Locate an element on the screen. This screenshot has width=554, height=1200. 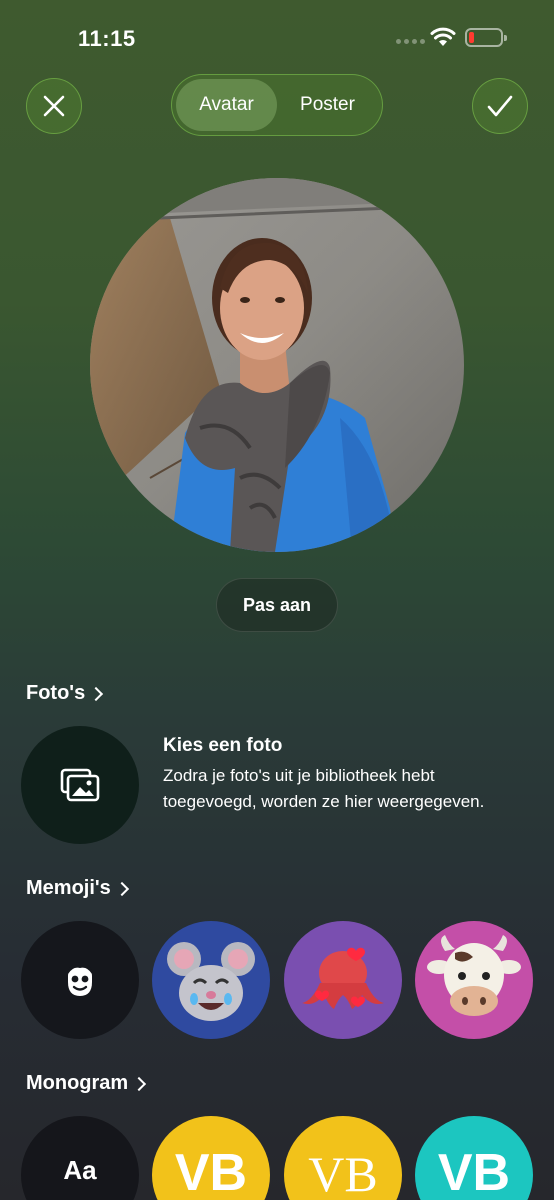
memoji-section-title: Memoji's is located at coordinates (68, 888).